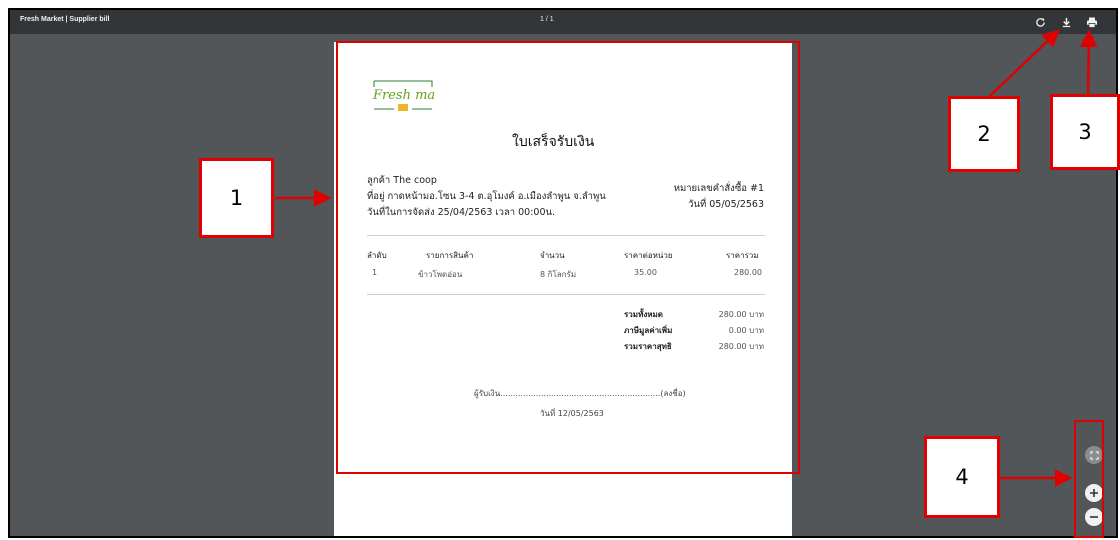  Describe the element at coordinates (1089, 479) in the screenshot. I see `callout-box-zoom` at that location.